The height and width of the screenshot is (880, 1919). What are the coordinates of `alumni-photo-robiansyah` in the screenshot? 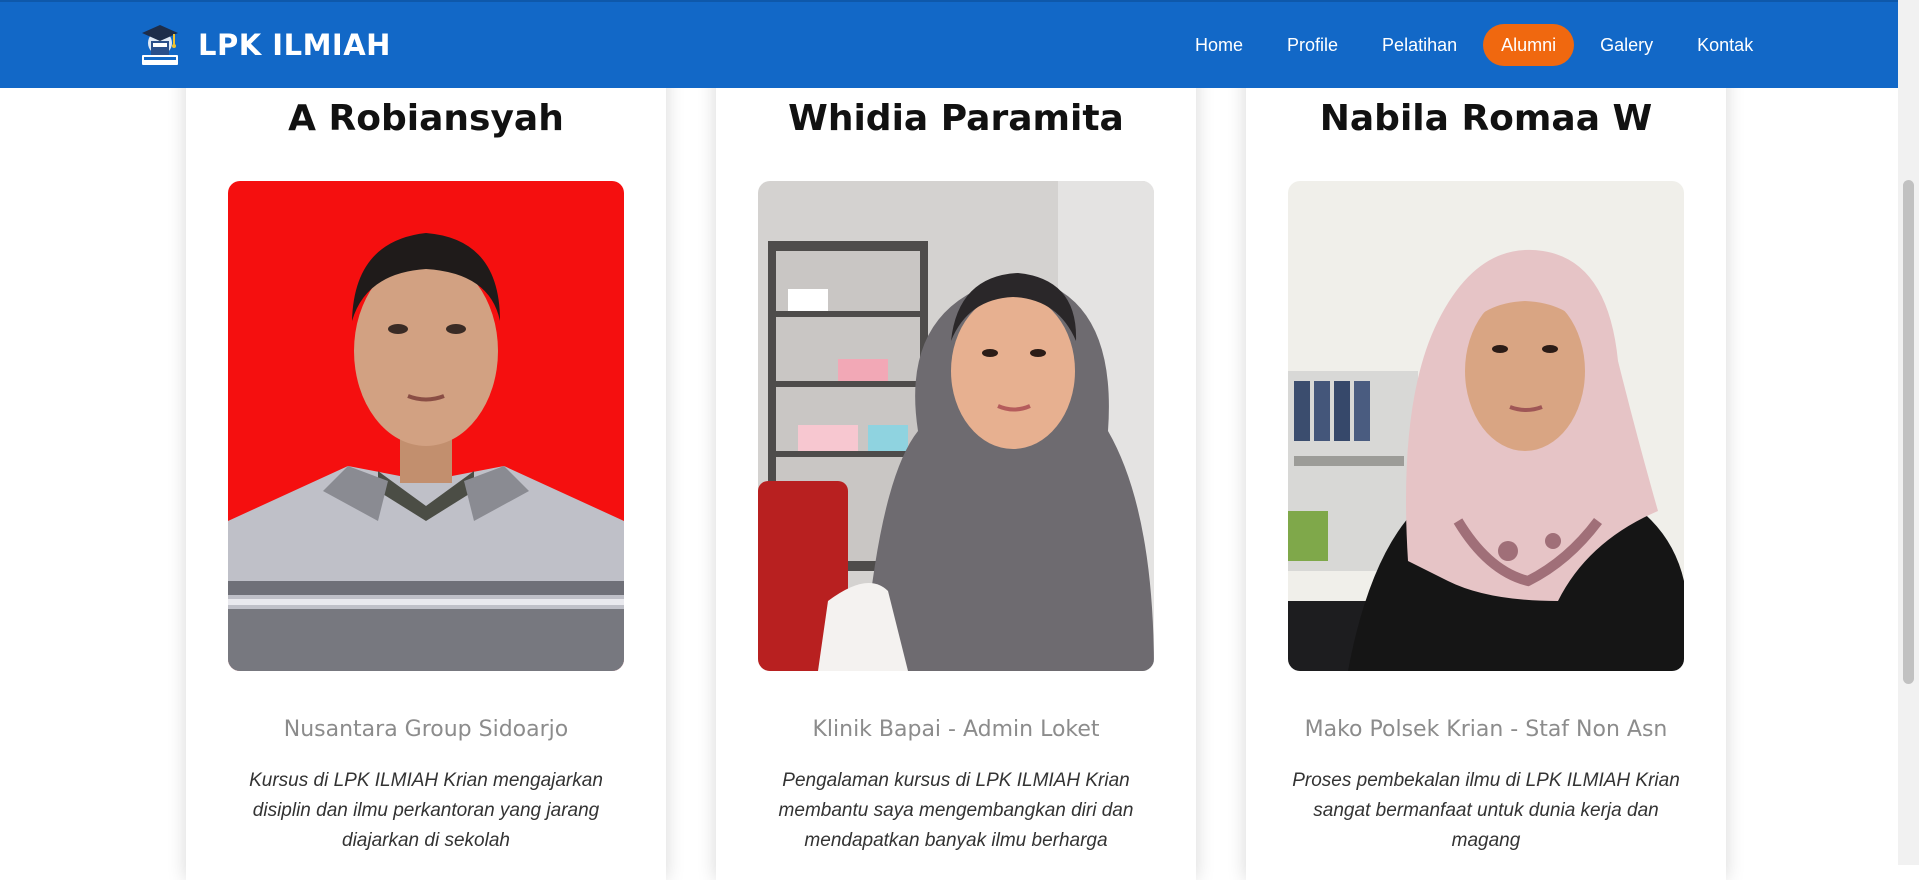 It's located at (426, 426).